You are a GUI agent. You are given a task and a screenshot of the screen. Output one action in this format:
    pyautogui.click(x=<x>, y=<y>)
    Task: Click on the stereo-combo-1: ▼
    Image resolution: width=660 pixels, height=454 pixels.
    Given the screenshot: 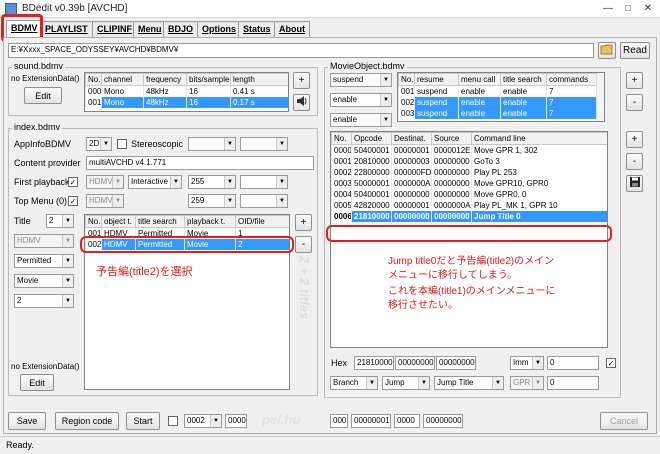 What is the action you would take?
    pyautogui.click(x=212, y=144)
    